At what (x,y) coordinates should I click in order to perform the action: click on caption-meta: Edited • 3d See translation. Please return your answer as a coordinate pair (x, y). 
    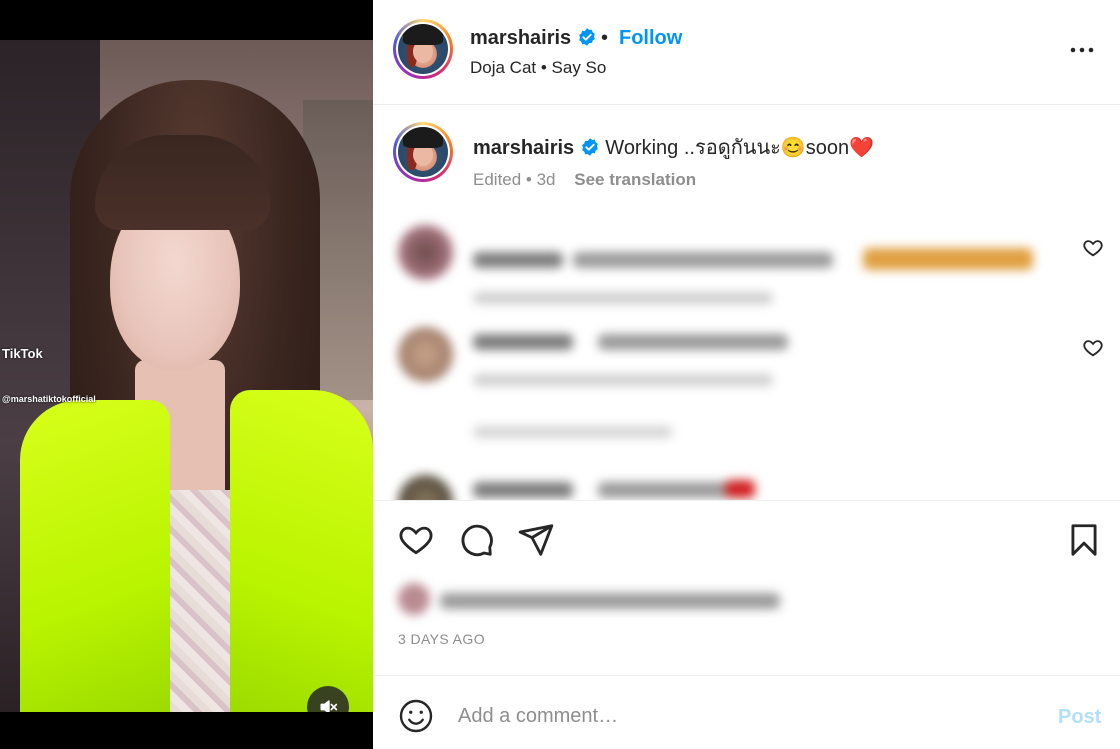
    Looking at the image, I should click on (584, 180).